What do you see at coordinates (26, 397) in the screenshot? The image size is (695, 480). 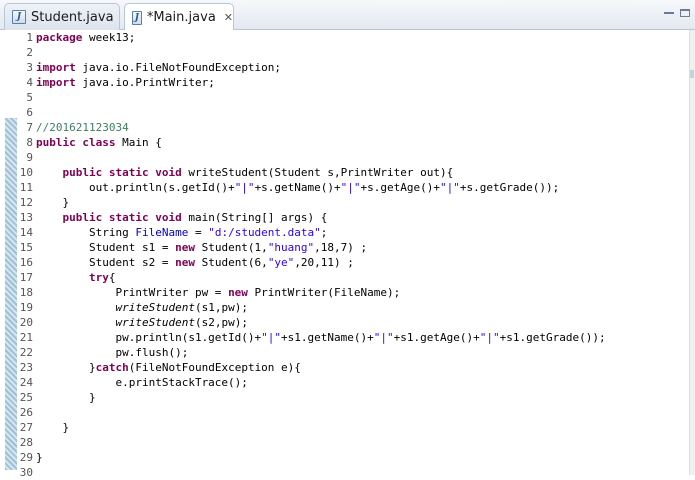 I see `line-number: 25` at bounding box center [26, 397].